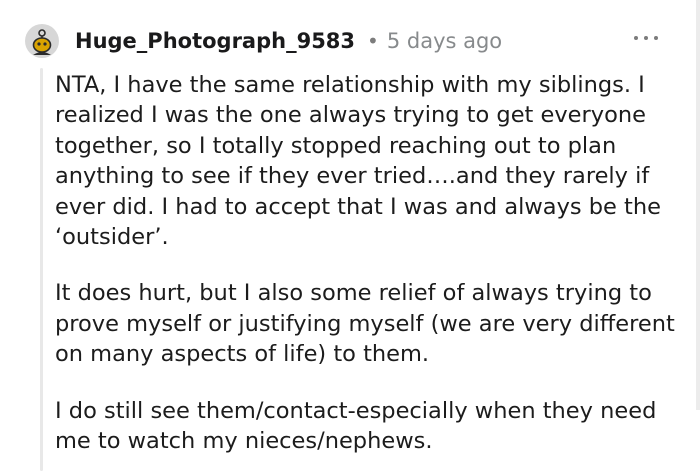 The width and height of the screenshot is (700, 471). I want to click on user-avatar-icon, so click(42, 41).